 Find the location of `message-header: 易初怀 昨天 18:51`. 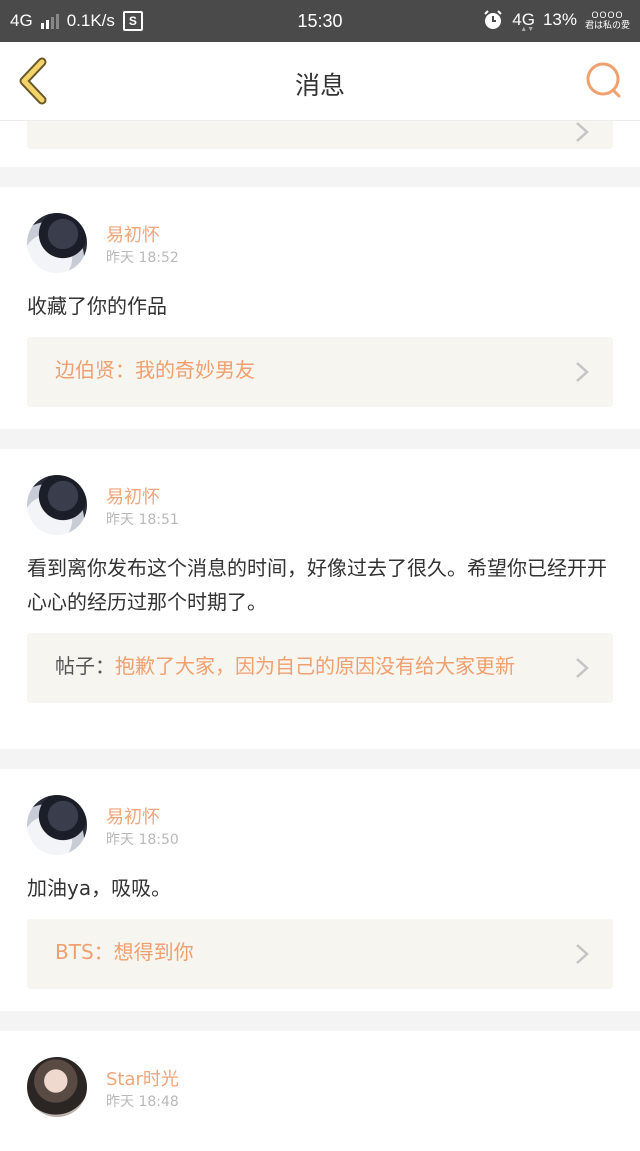

message-header: 易初怀 昨天 18:51 is located at coordinates (320, 492).